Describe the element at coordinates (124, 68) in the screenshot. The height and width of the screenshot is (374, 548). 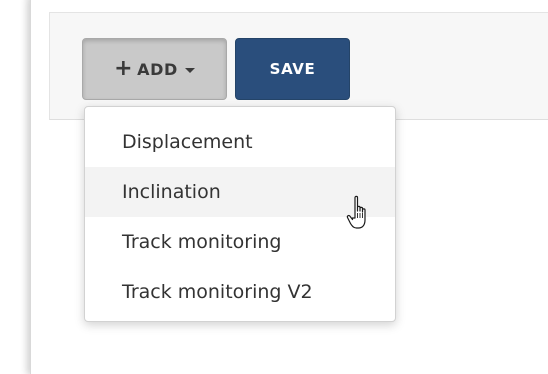
I see `plus-icon: +` at that location.